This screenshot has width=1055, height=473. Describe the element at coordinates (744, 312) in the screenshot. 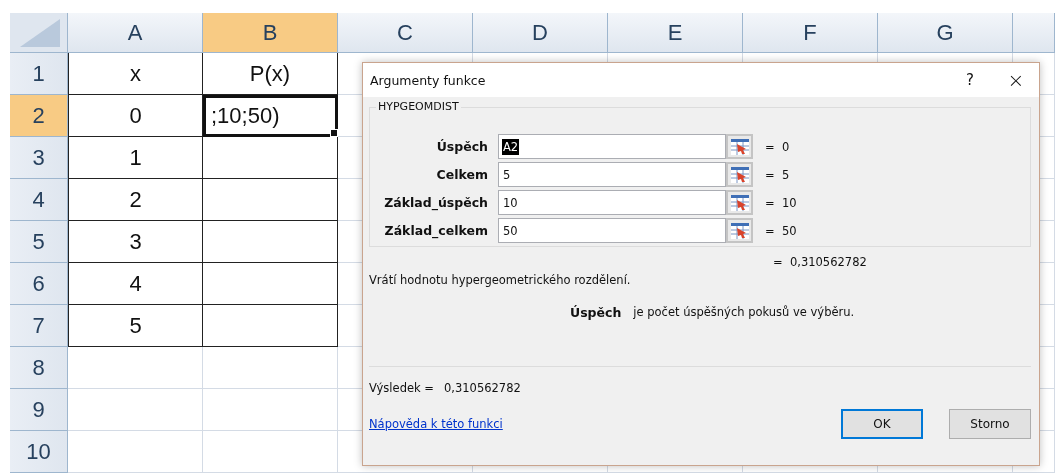

I see `argument-help: je počet úspěšných pokusů ve výběru.` at that location.